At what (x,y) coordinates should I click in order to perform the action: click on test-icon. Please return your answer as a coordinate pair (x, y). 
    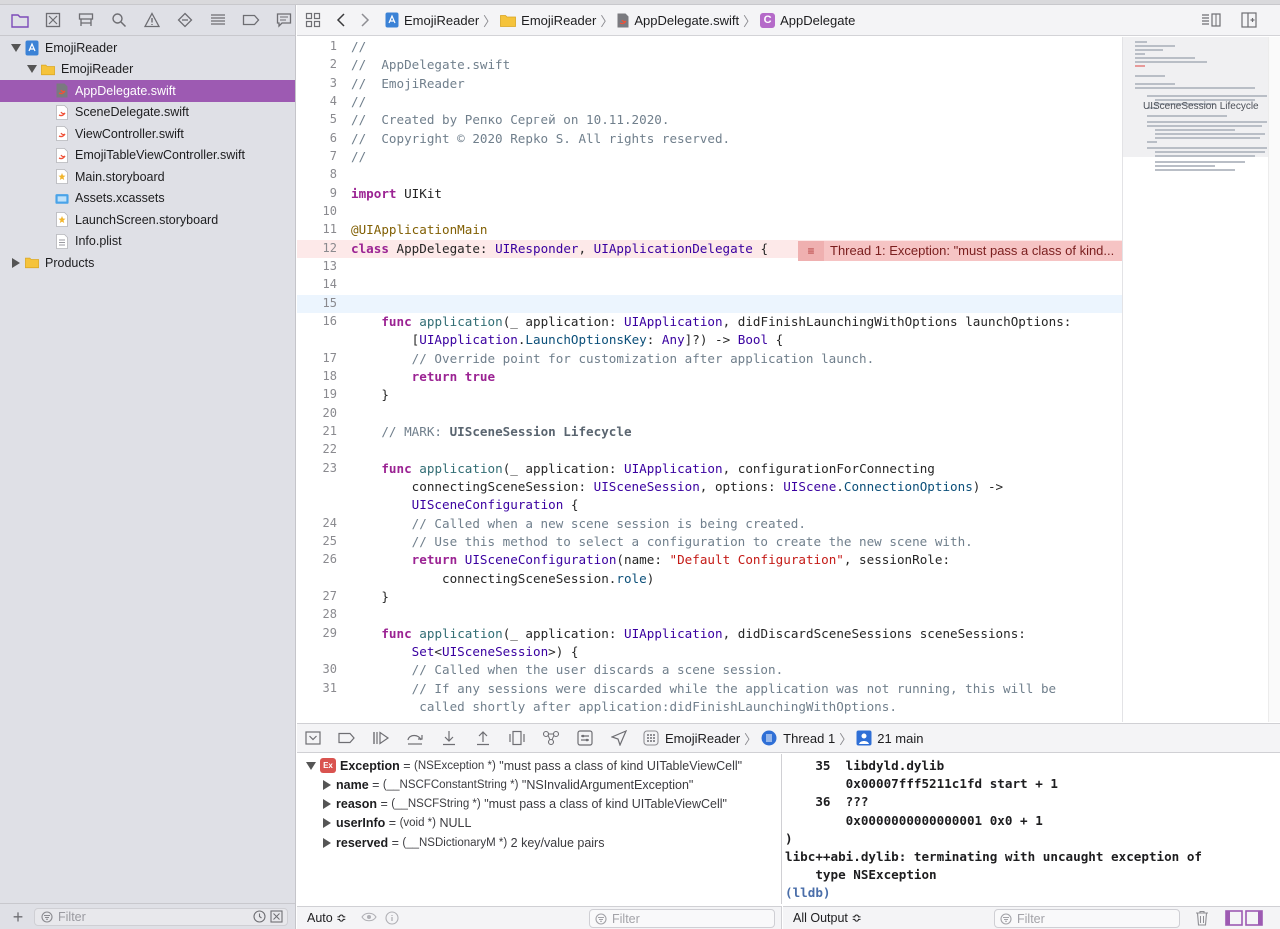
    Looking at the image, I should click on (185, 20).